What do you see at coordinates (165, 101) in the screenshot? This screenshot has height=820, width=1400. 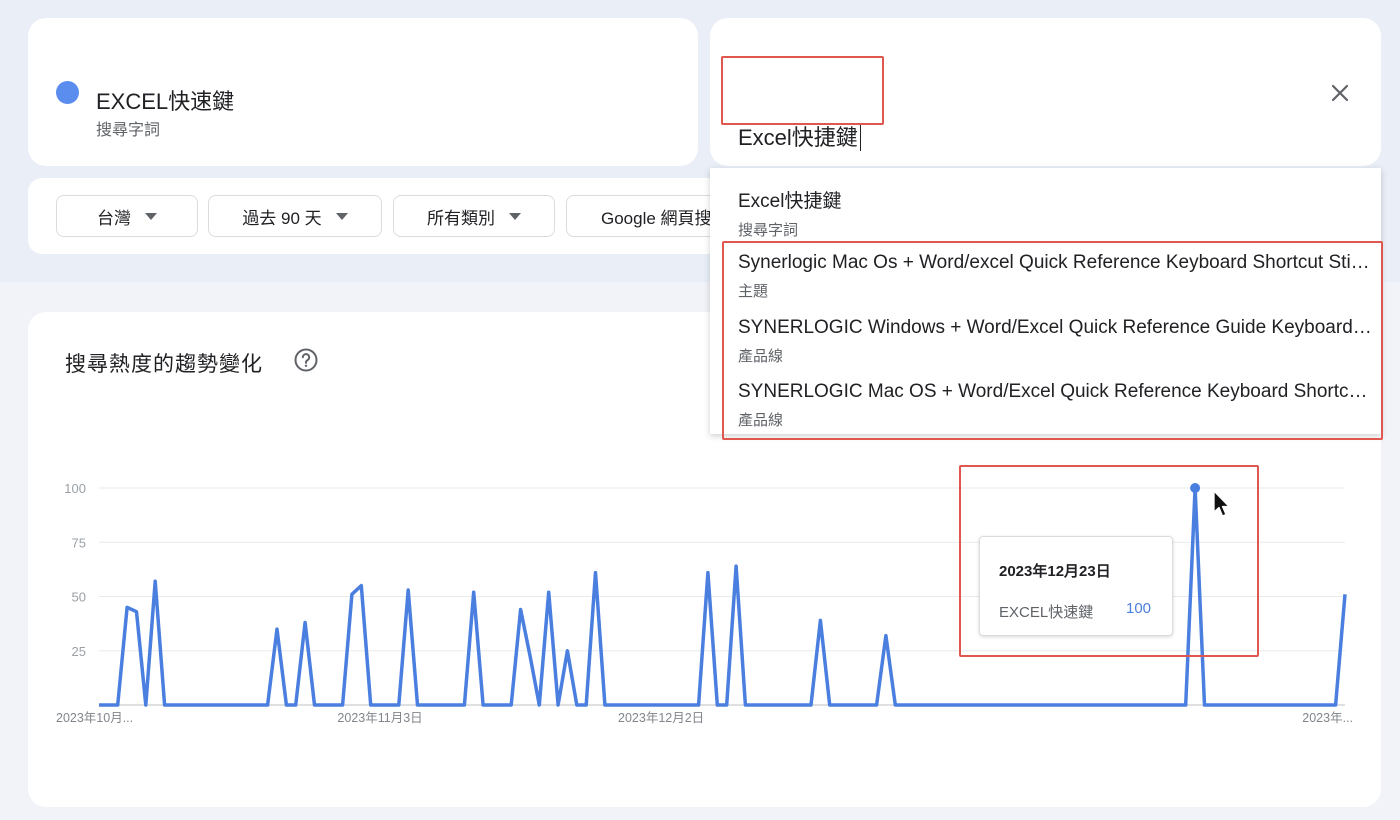 I see `term-name: EXCEL快速鍵` at bounding box center [165, 101].